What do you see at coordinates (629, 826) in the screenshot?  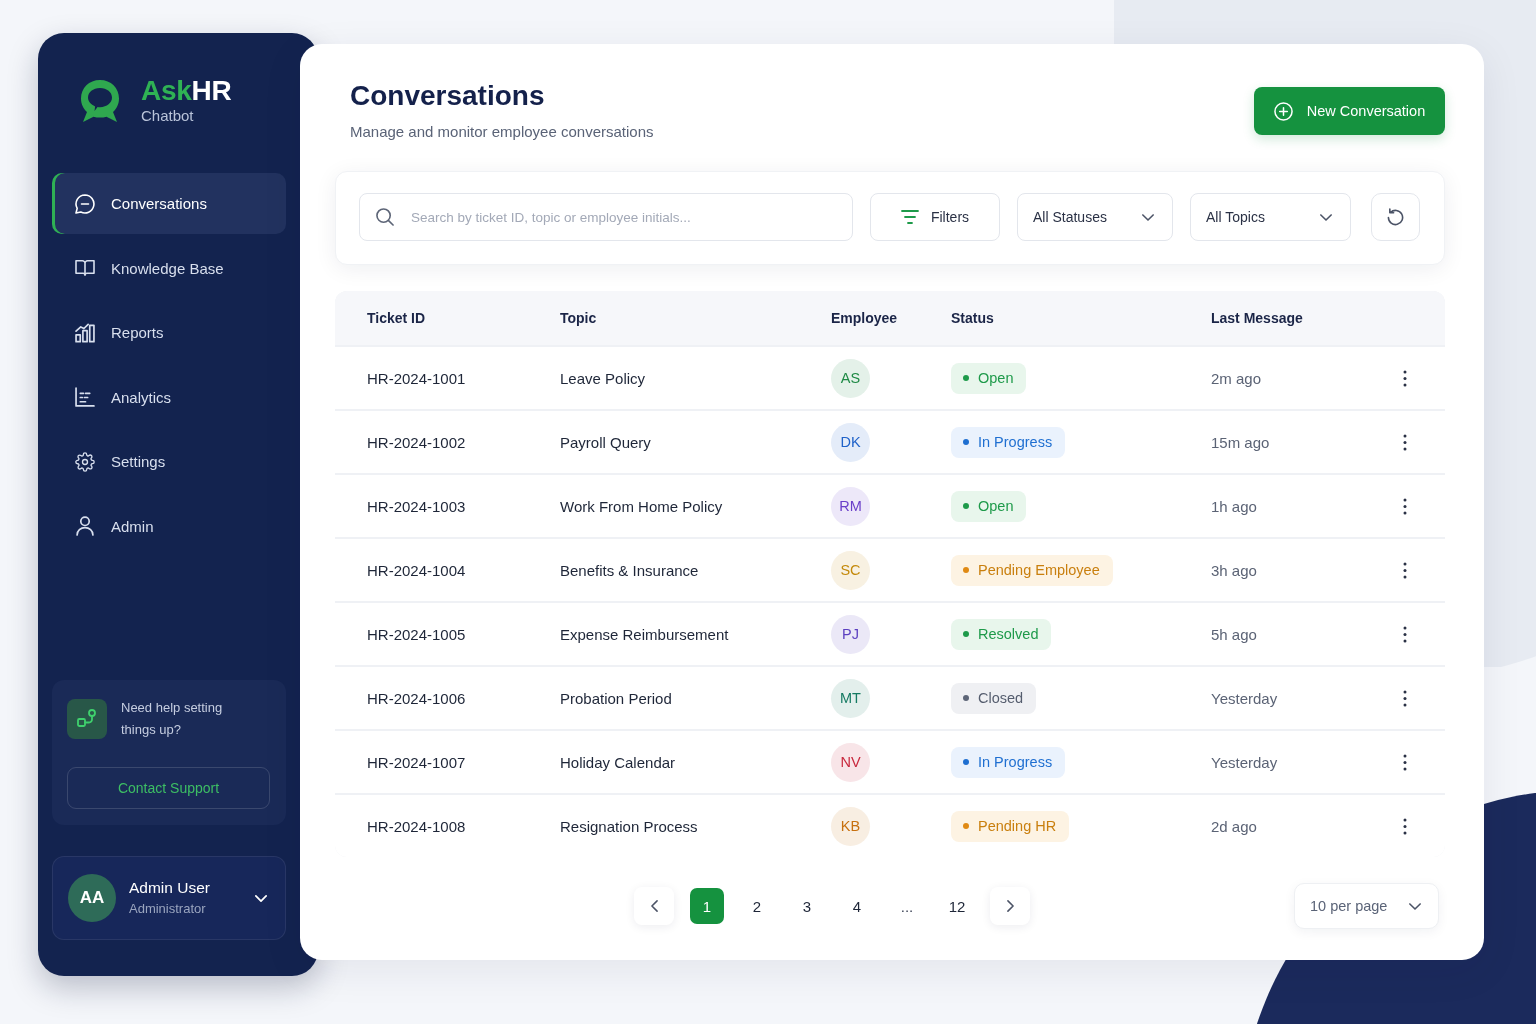 I see `topic-cell-text: Resignation Process` at bounding box center [629, 826].